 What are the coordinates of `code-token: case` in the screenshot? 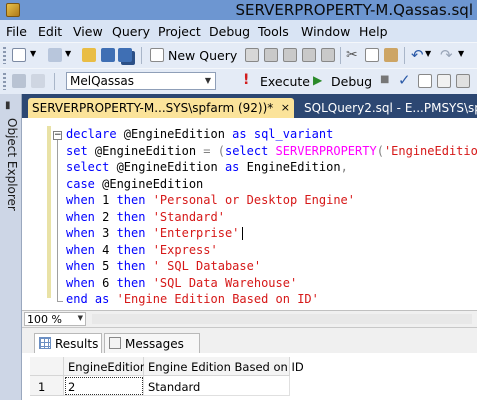 It's located at (84, 183).